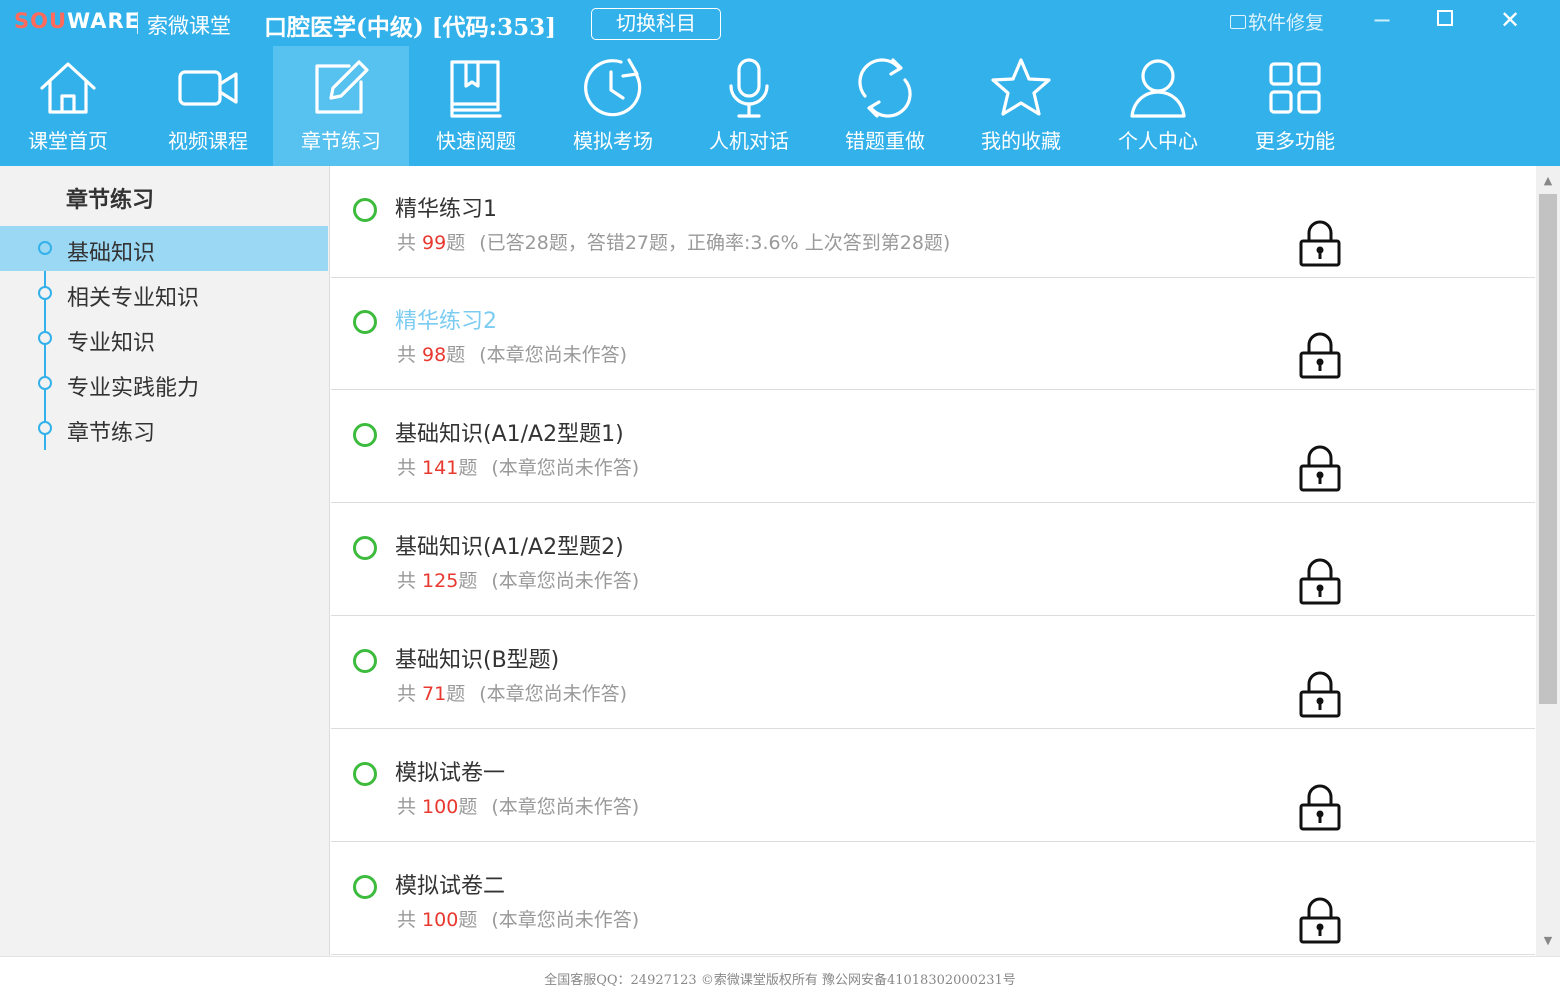  I want to click on exercise-row: 基础知识(A1/A2型题1) 共 141题 (本章您尚未作答), so click(933, 447).